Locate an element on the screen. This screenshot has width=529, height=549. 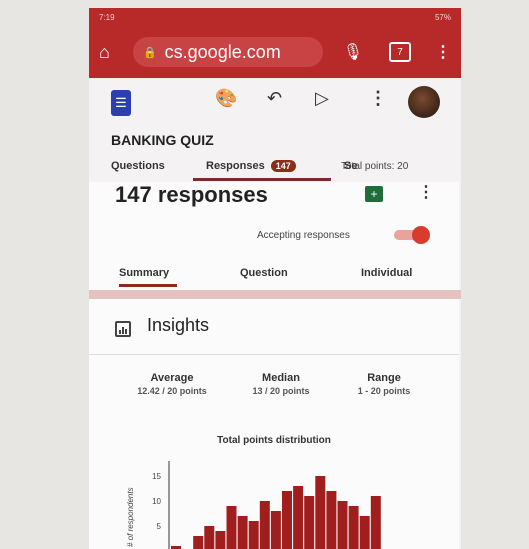
stat-median: Median 13 / 20 points is located at coordinates (281, 384).